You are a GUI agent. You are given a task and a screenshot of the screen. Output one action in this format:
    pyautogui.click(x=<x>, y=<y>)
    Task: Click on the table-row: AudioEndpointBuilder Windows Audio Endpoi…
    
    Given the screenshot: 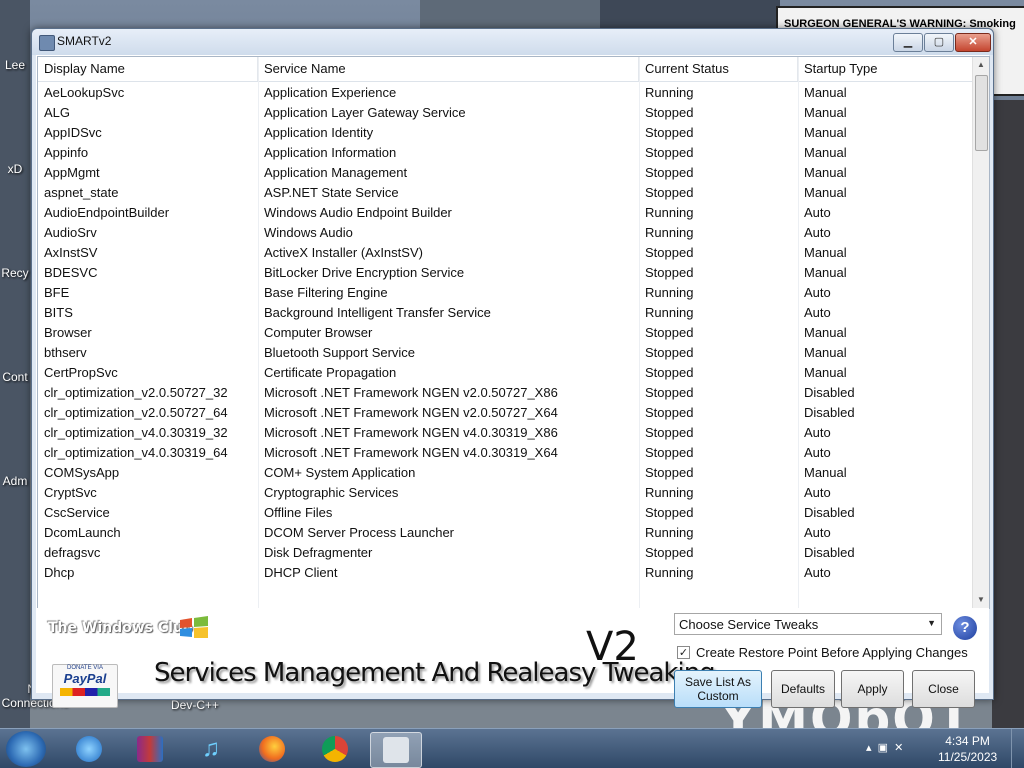 What is the action you would take?
    pyautogui.click(x=505, y=213)
    